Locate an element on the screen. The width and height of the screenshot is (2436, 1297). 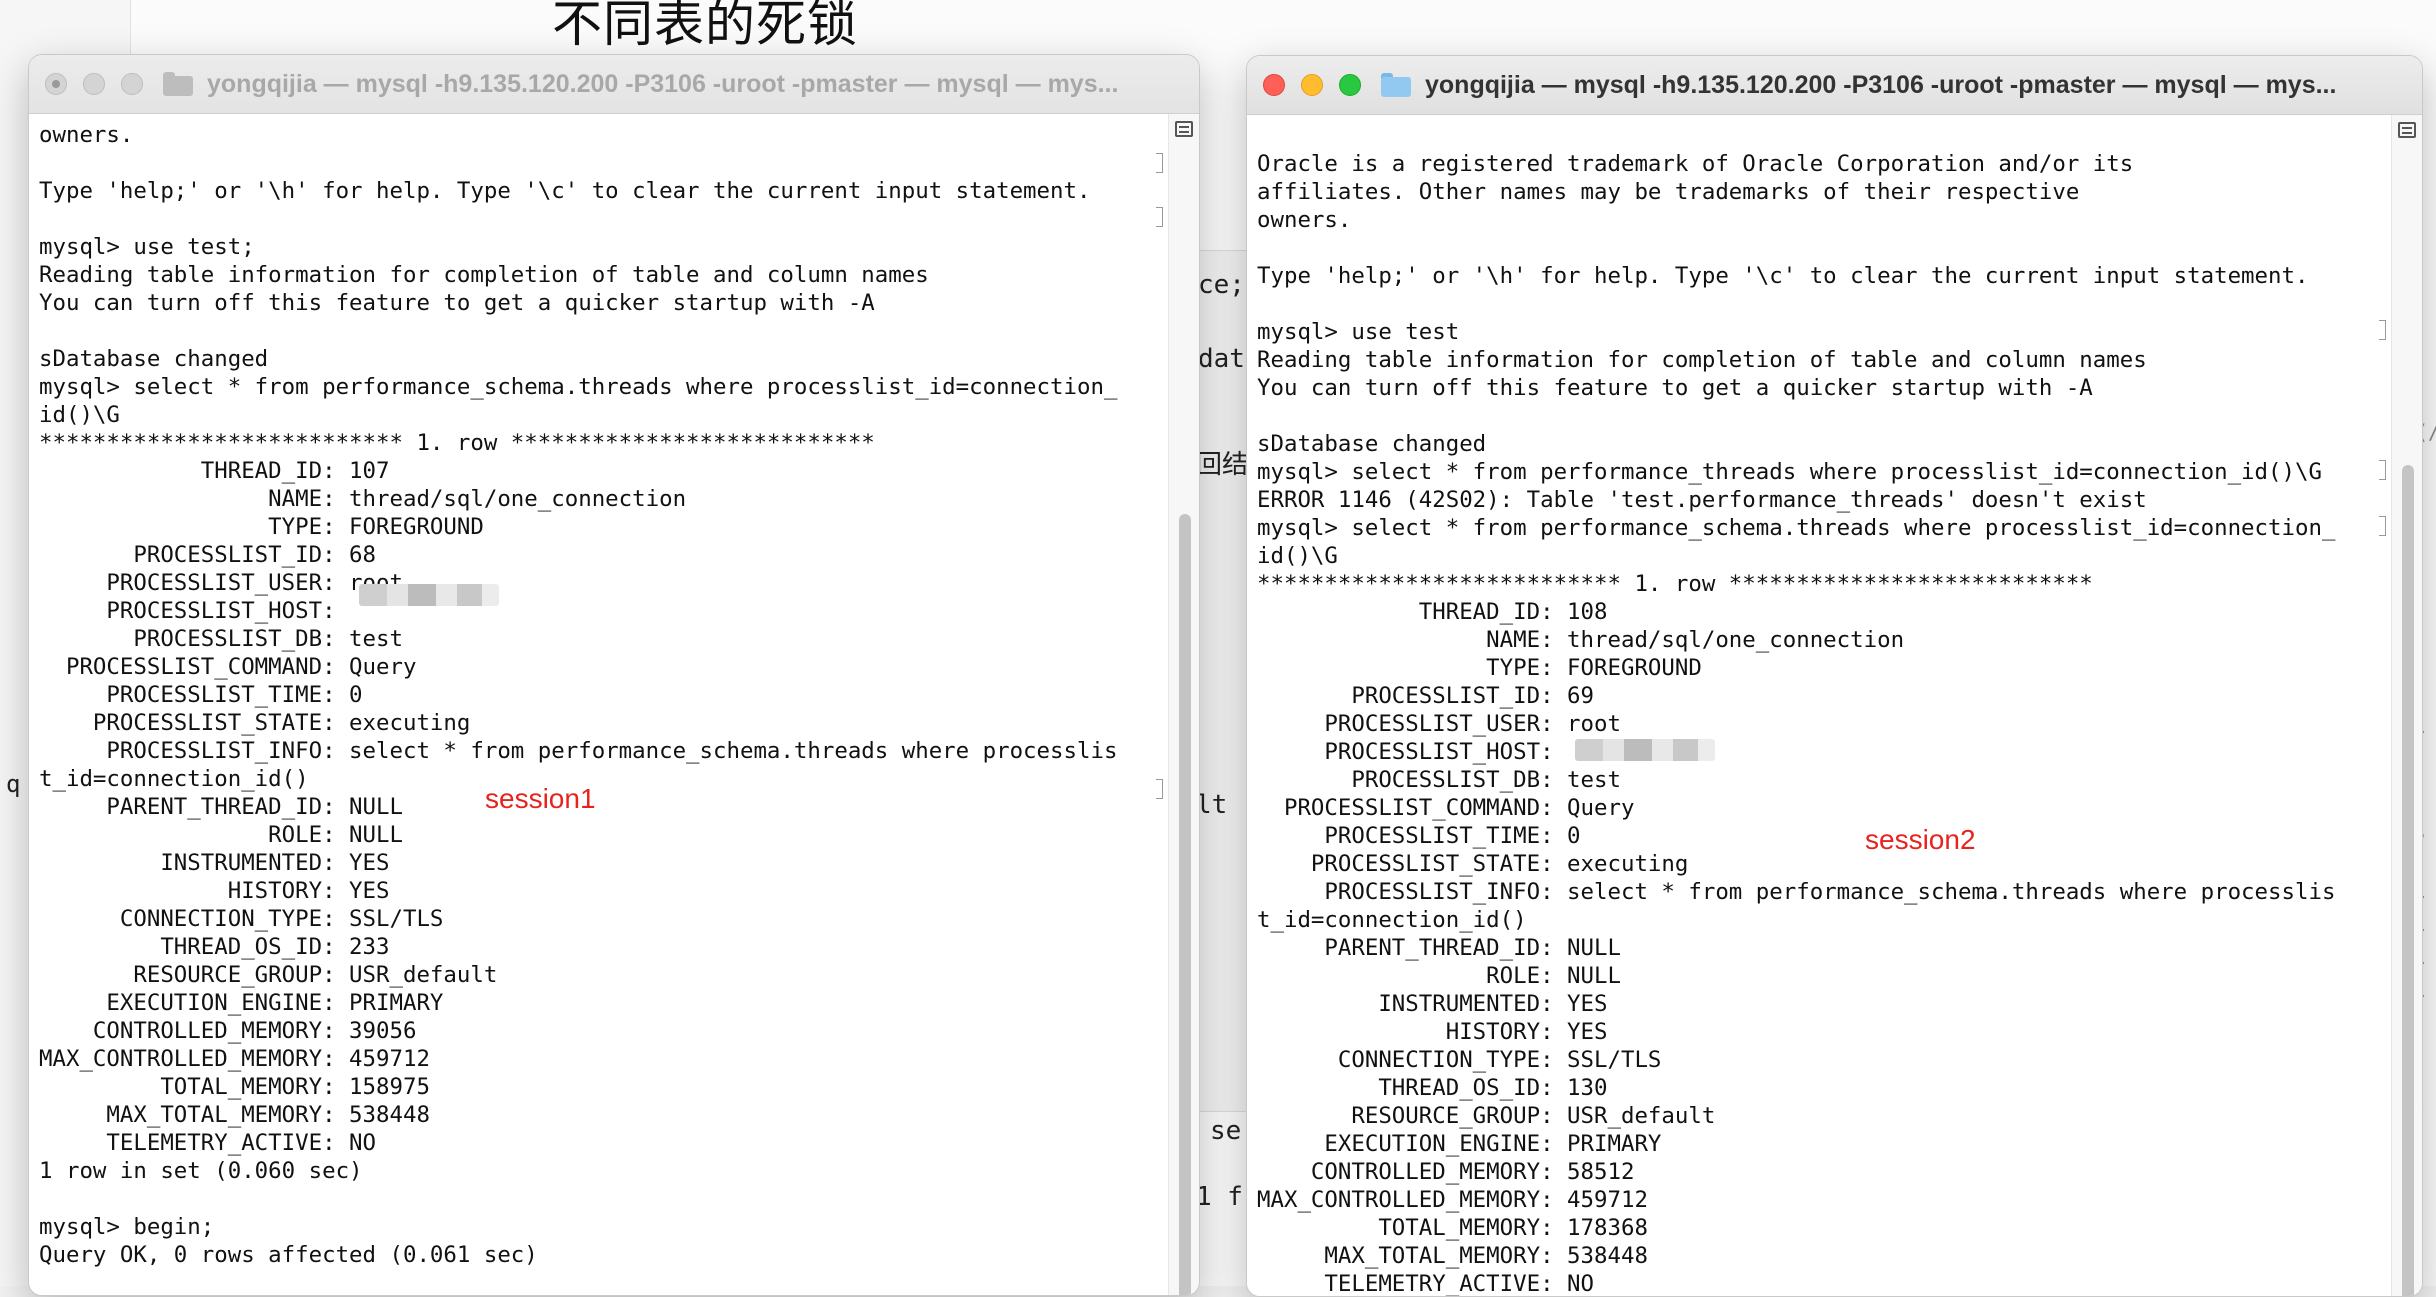
bg-text-lt: lt is located at coordinates (1212, 805).